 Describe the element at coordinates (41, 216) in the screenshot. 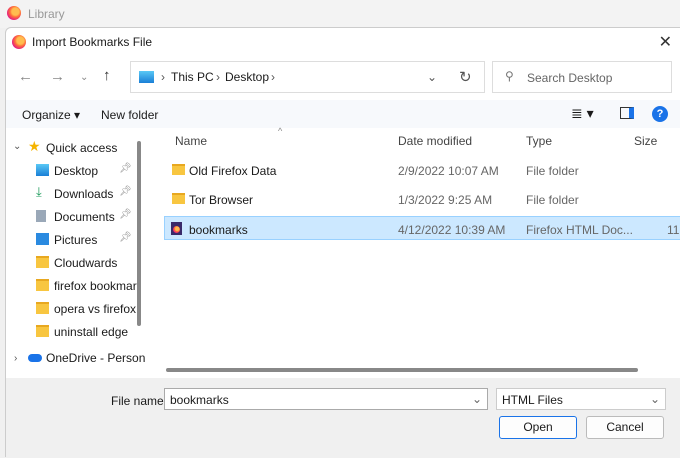

I see `documents-icon` at that location.